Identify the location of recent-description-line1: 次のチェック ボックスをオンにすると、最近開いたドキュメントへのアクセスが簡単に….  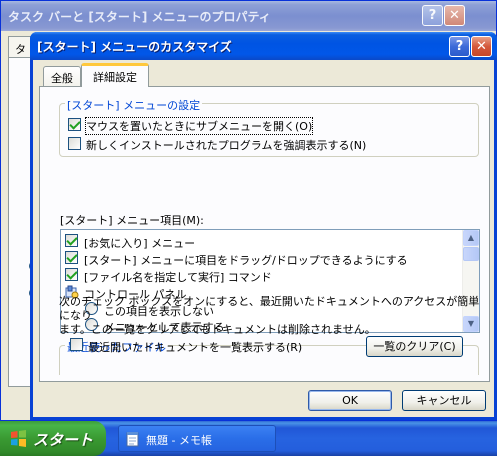
(269, 308).